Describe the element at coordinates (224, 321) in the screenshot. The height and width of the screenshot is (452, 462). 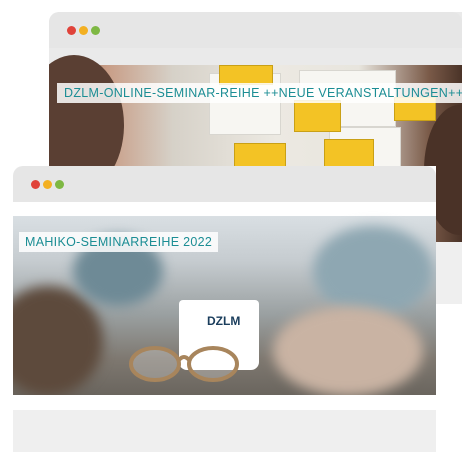
I see `mug-logo-text: DZLM` at that location.